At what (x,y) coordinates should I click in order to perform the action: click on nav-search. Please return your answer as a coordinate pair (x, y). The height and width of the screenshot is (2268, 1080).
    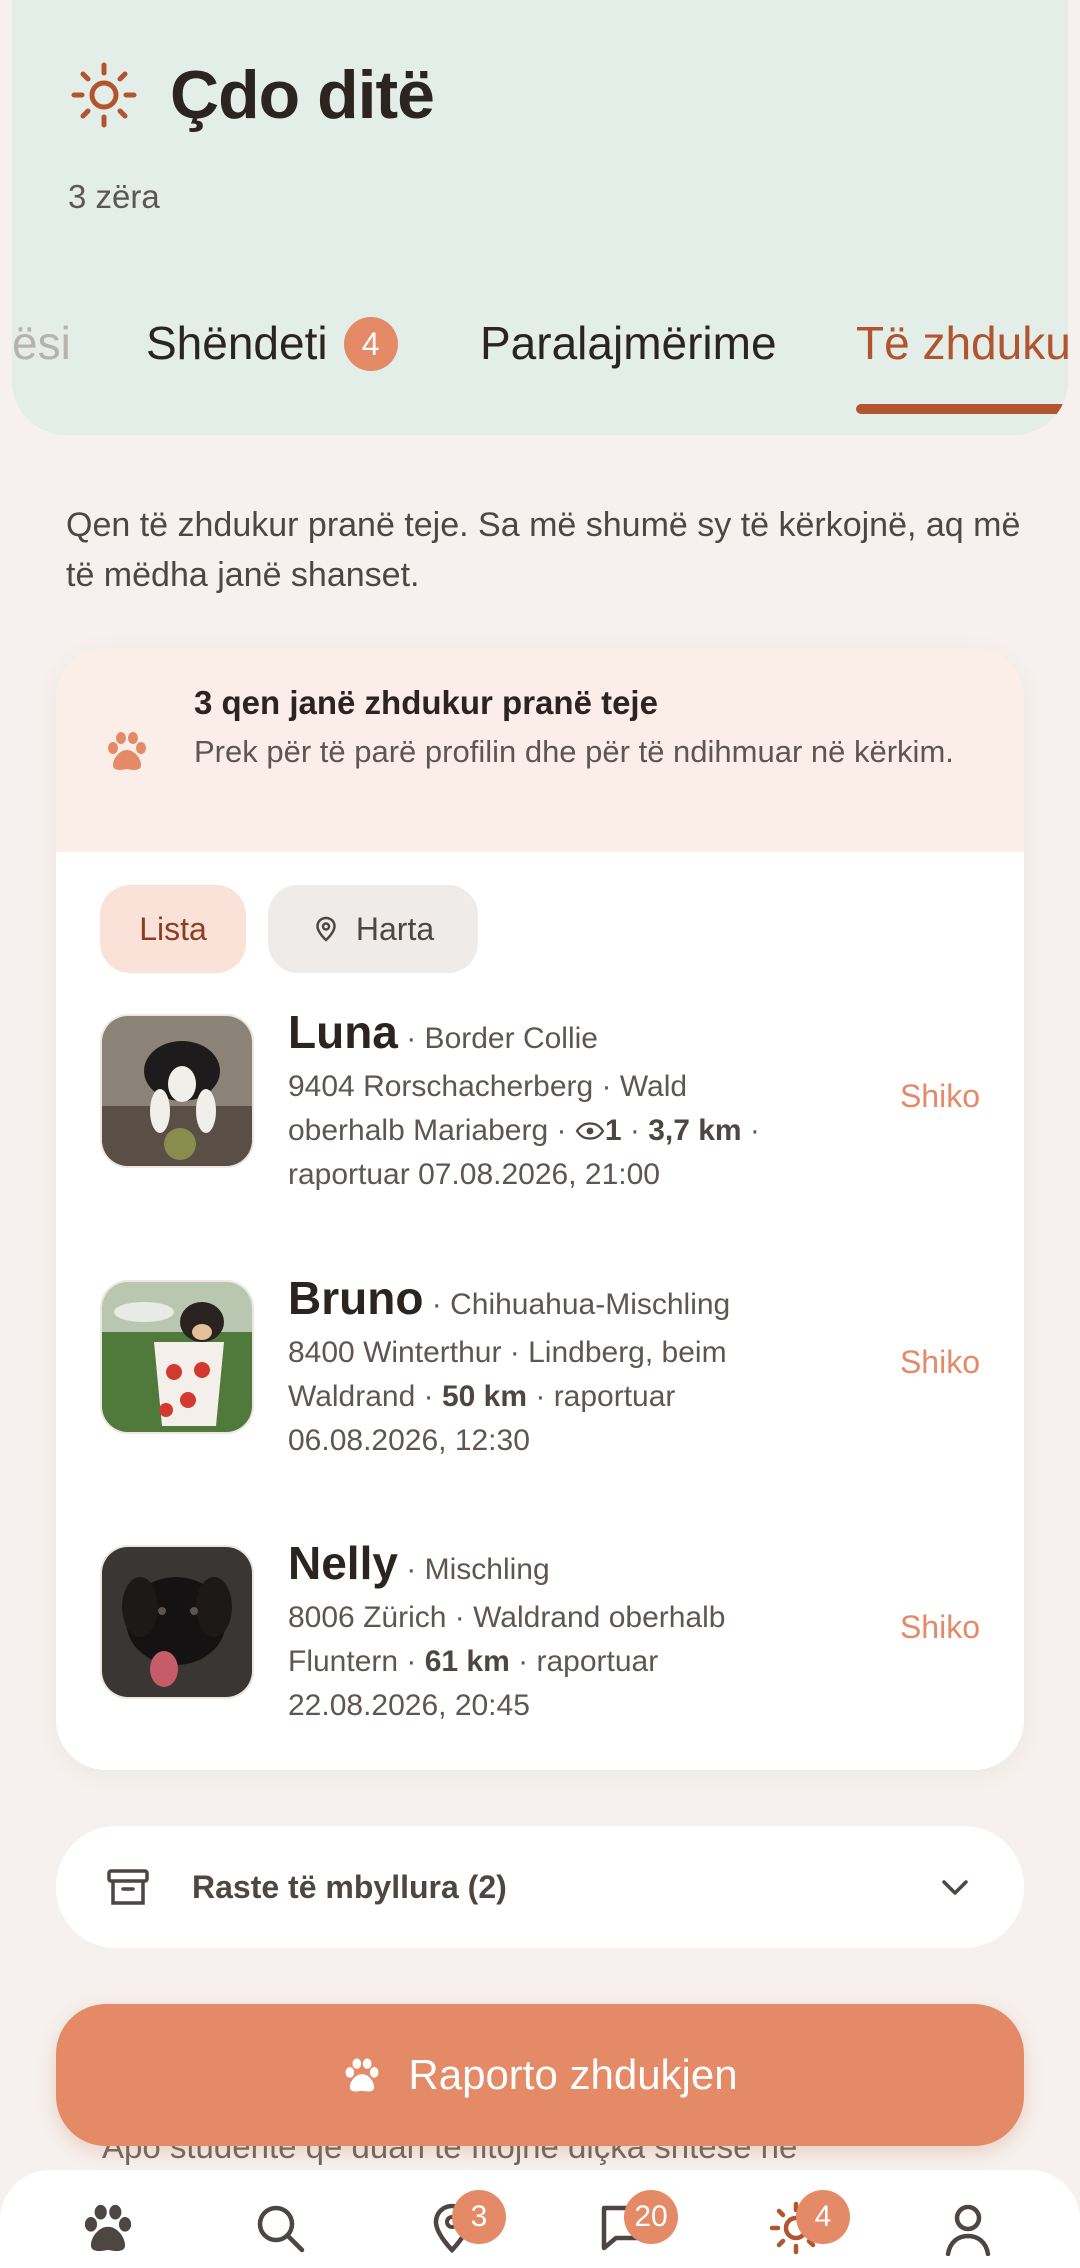
    Looking at the image, I should click on (282, 2230).